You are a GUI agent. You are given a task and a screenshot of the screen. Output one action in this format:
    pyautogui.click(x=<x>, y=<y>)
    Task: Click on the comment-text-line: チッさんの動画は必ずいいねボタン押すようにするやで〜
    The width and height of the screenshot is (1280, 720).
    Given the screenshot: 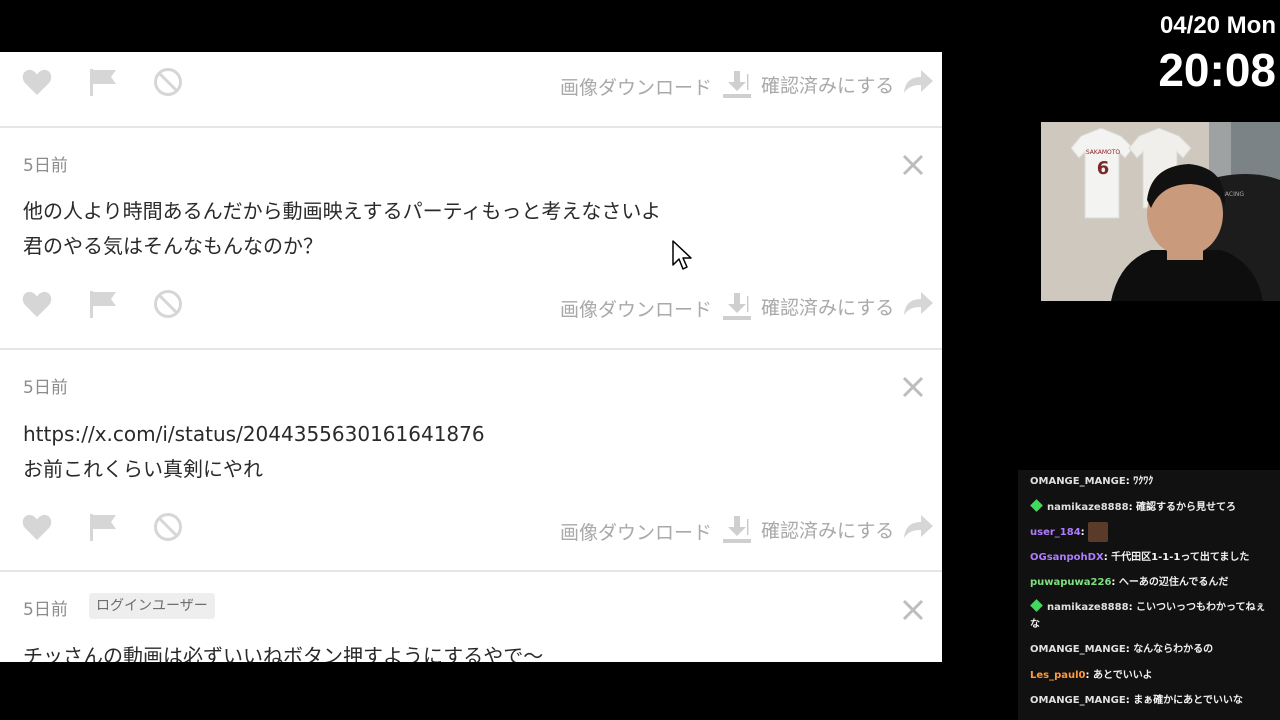 What is the action you would take?
    pyautogui.click(x=283, y=653)
    